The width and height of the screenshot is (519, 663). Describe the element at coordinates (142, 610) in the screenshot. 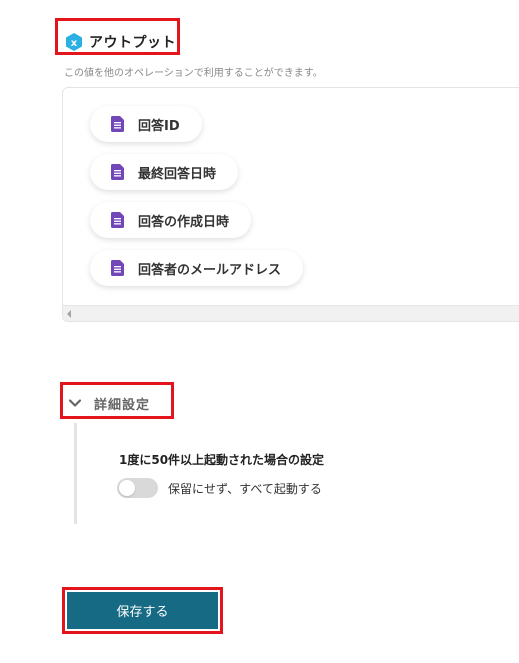

I see `save-button: 保存する` at that location.